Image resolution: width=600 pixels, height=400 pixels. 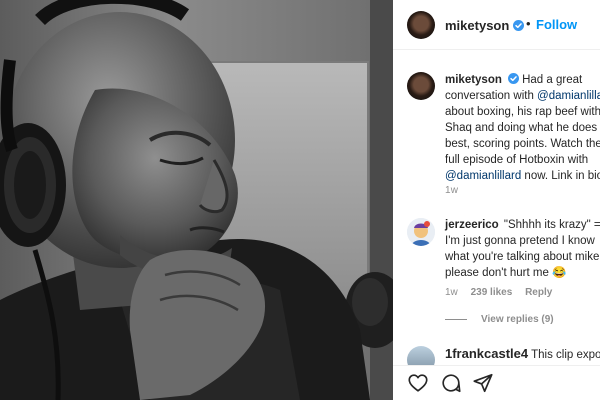 I want to click on post-actions, so click(x=496, y=382).